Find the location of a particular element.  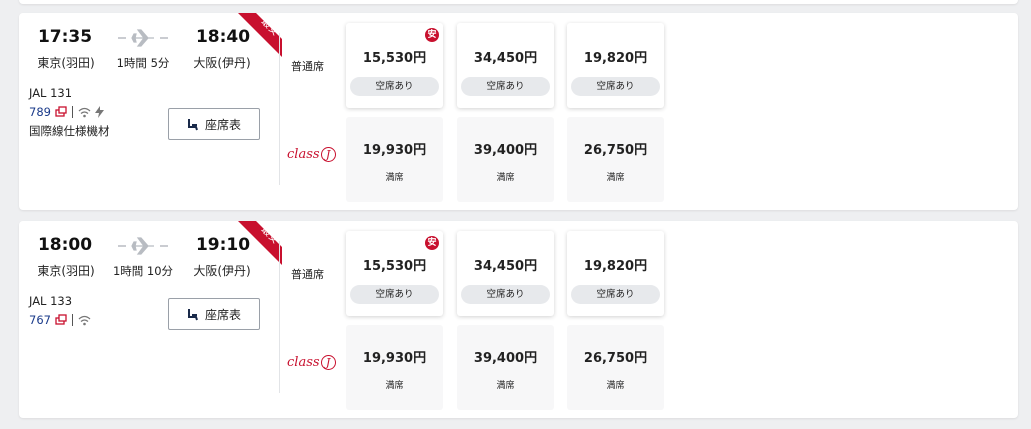

power-icon is located at coordinates (99, 112).